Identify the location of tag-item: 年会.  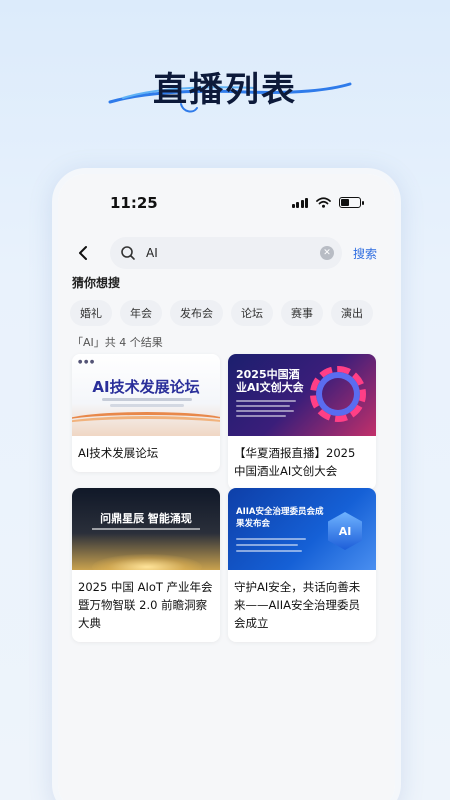
(141, 313).